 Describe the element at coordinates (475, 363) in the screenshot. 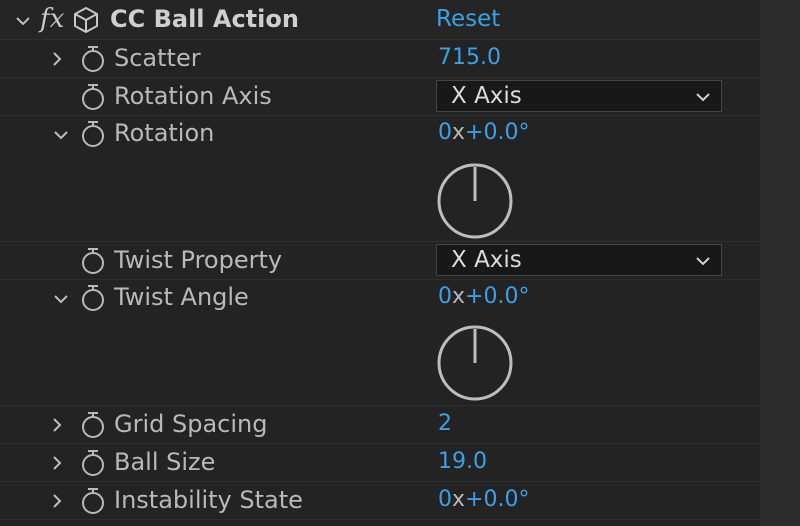

I see `twist-angle-dial` at that location.